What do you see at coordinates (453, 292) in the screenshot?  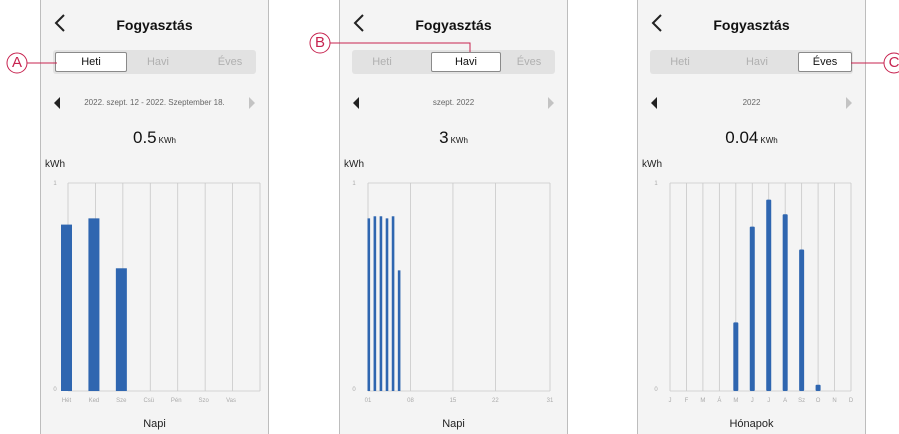 I see `monthly-bar-chart: 1 0 01 08 15 22 31` at bounding box center [453, 292].